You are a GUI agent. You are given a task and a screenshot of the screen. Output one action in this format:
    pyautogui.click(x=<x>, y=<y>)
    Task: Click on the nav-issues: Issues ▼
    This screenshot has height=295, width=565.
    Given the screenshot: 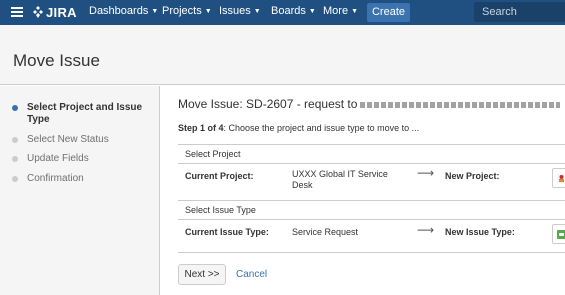 What is the action you would take?
    pyautogui.click(x=240, y=11)
    